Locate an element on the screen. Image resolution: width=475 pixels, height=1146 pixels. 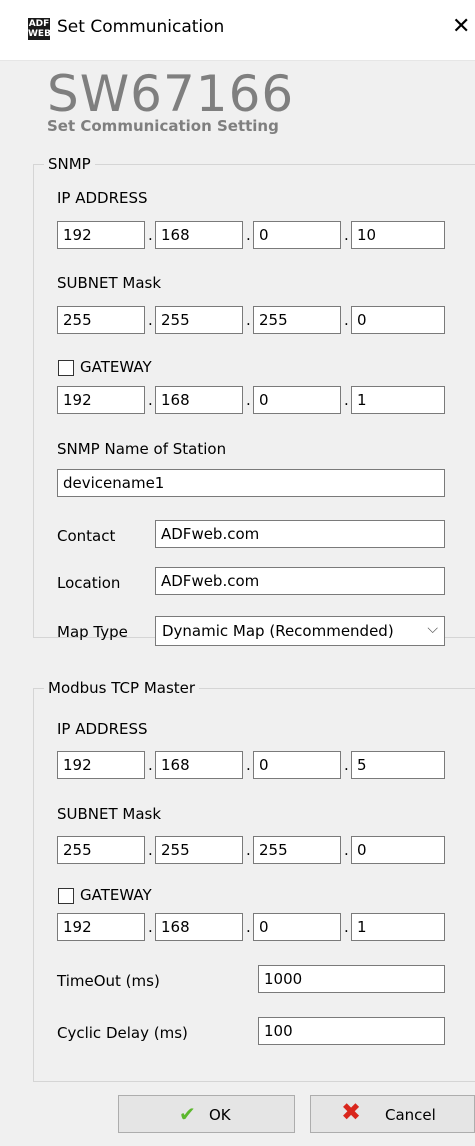
snmp-subnet-octet-4: 0 is located at coordinates (398, 320).